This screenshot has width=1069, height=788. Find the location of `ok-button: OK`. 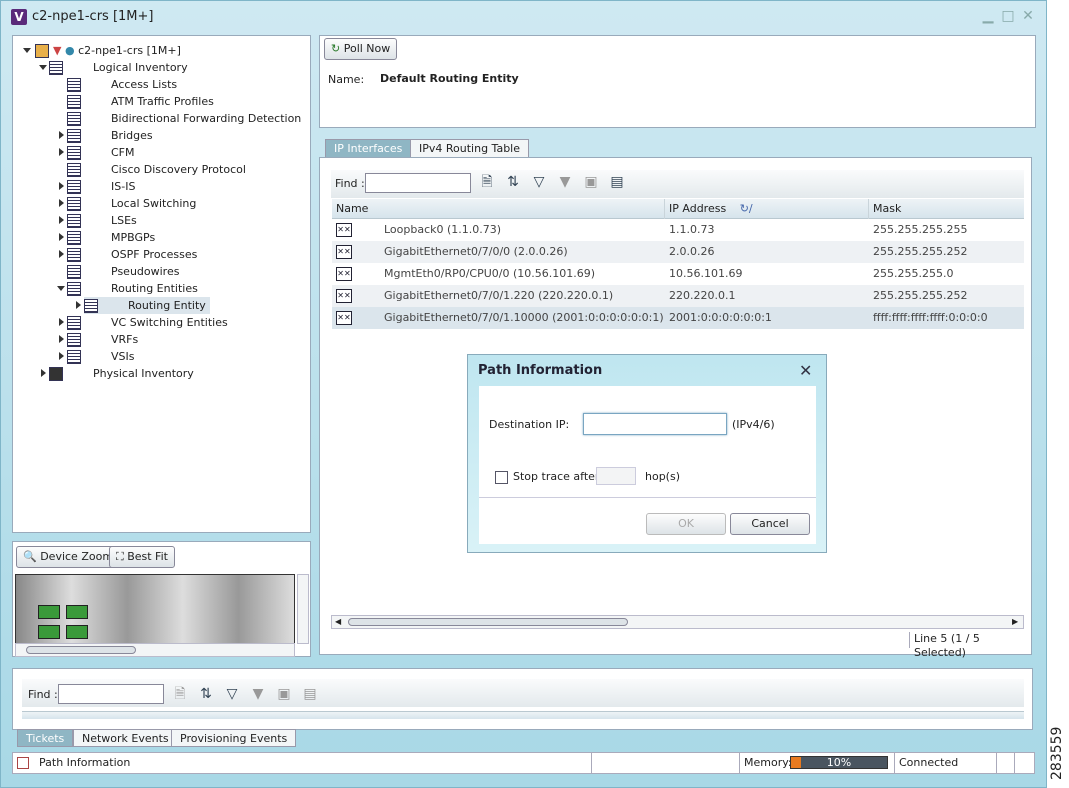

ok-button: OK is located at coordinates (686, 524).